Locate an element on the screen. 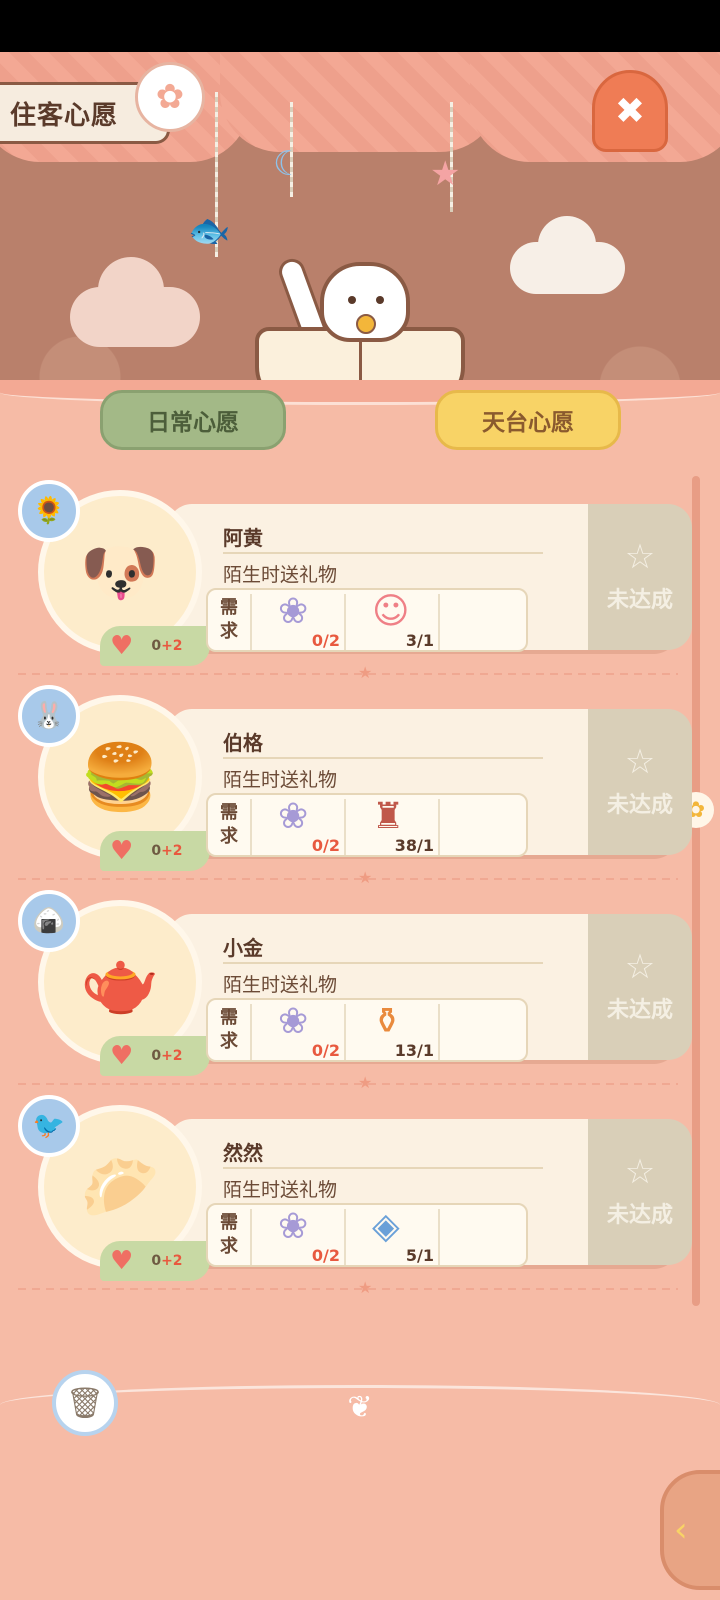 The image size is (720, 1600). close-icon: ✖ is located at coordinates (630, 111).